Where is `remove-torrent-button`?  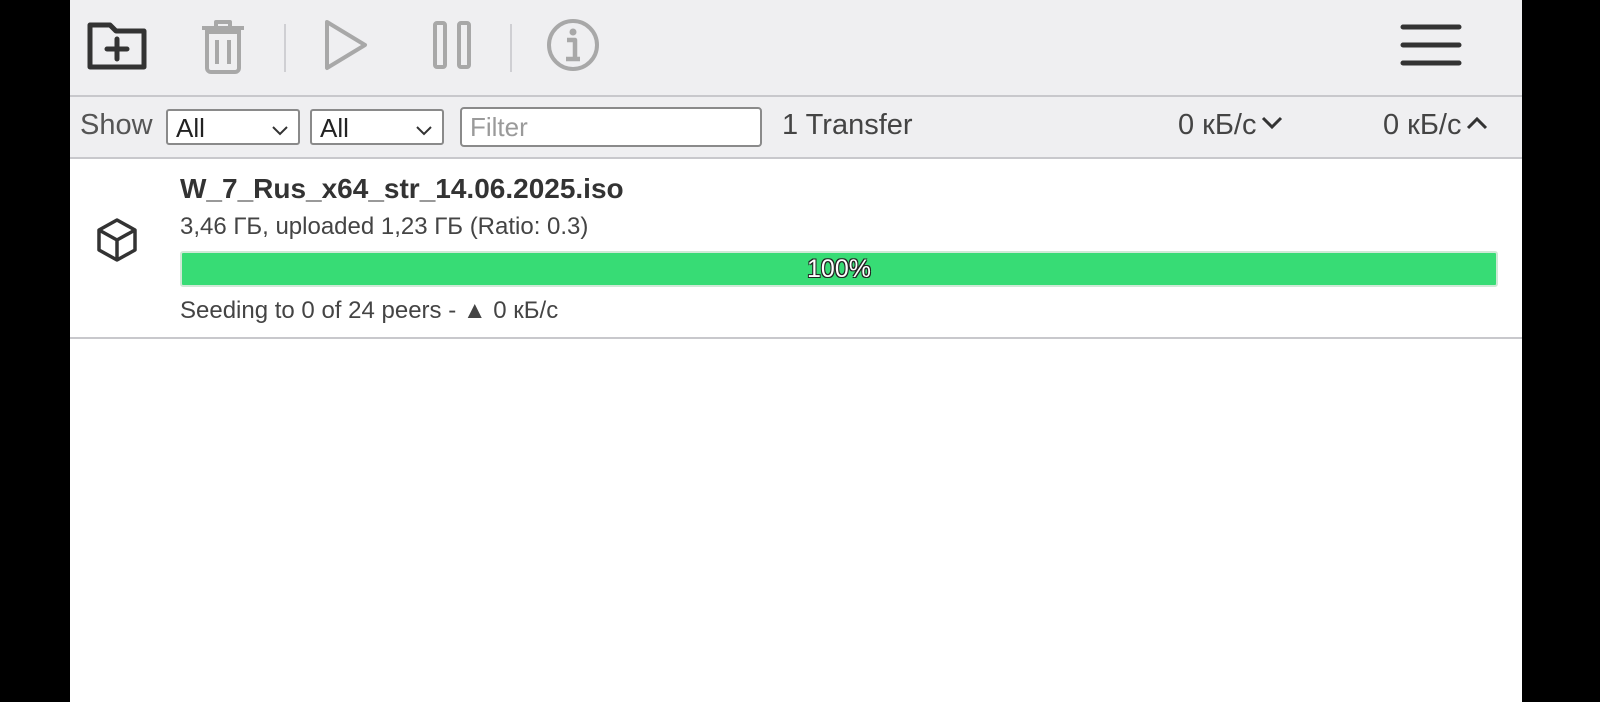 remove-torrent-button is located at coordinates (223, 47).